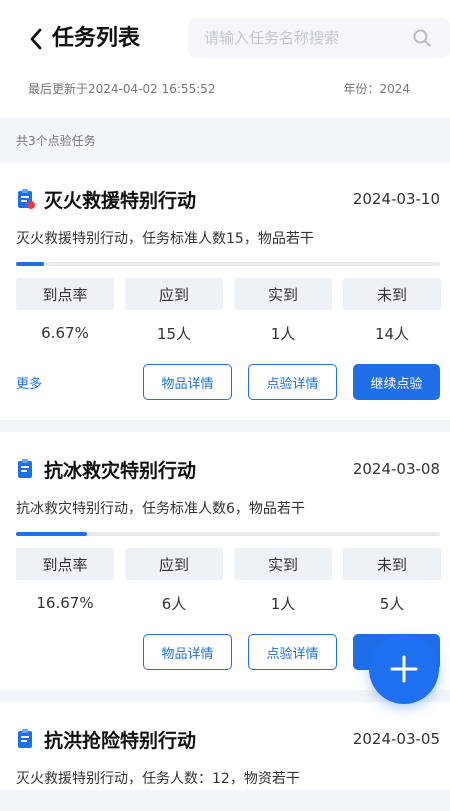 This screenshot has height=811, width=450. I want to click on year-filter: 年份：2024, so click(376, 88).